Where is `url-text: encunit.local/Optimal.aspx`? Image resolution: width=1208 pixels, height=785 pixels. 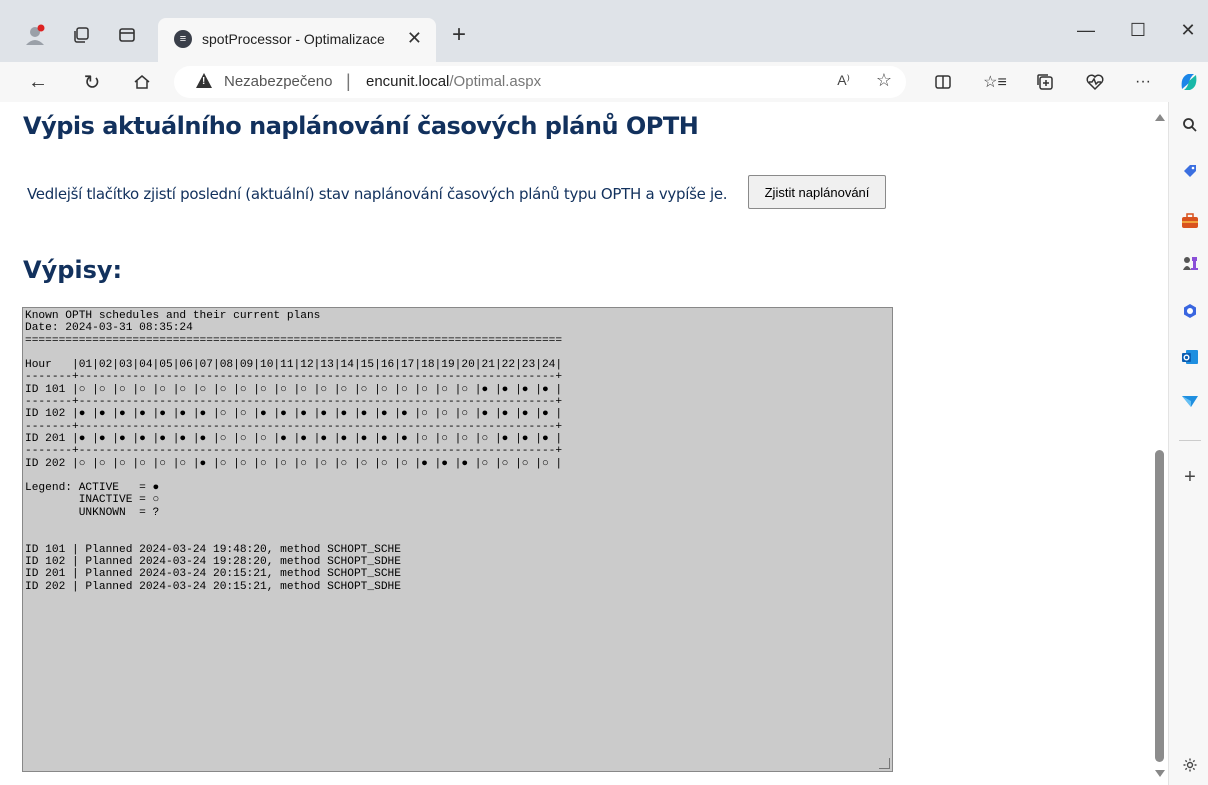 url-text: encunit.local/Optimal.aspx is located at coordinates (453, 81).